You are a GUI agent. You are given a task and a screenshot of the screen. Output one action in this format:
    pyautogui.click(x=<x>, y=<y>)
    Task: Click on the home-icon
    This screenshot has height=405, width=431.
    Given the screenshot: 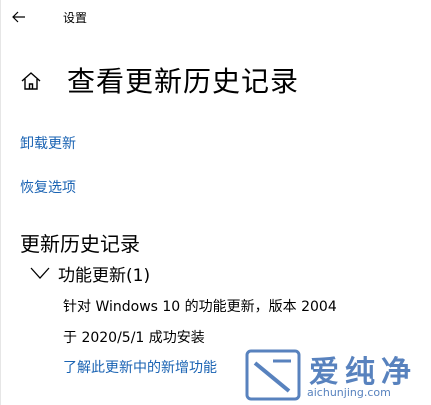 What is the action you would take?
    pyautogui.click(x=31, y=81)
    